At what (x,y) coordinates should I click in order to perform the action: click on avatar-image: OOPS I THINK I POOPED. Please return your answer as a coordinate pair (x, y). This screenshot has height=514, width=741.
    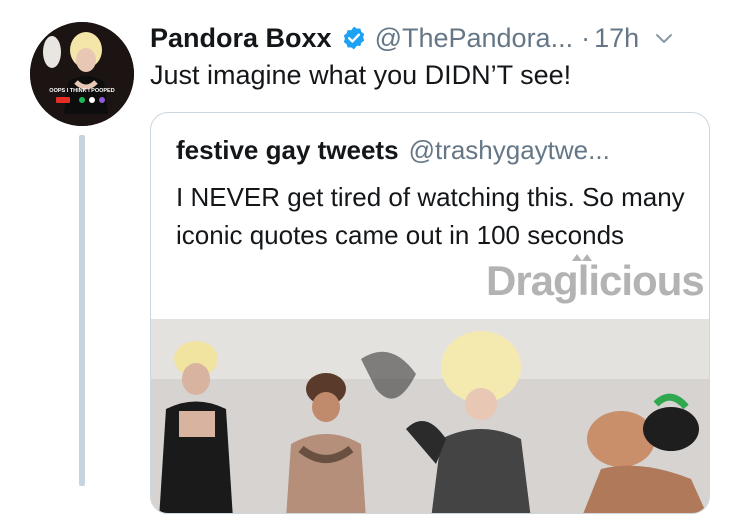
    Looking at the image, I should click on (82, 74).